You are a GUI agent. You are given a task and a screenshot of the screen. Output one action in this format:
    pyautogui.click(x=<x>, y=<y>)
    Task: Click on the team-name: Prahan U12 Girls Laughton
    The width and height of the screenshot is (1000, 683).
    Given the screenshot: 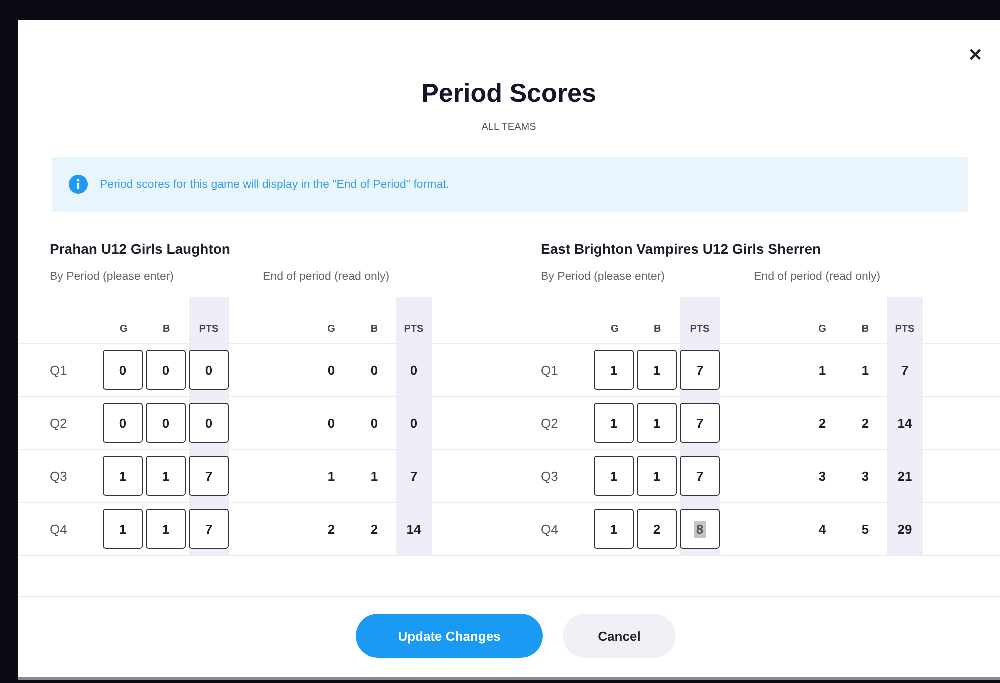 What is the action you would take?
    pyautogui.click(x=140, y=249)
    